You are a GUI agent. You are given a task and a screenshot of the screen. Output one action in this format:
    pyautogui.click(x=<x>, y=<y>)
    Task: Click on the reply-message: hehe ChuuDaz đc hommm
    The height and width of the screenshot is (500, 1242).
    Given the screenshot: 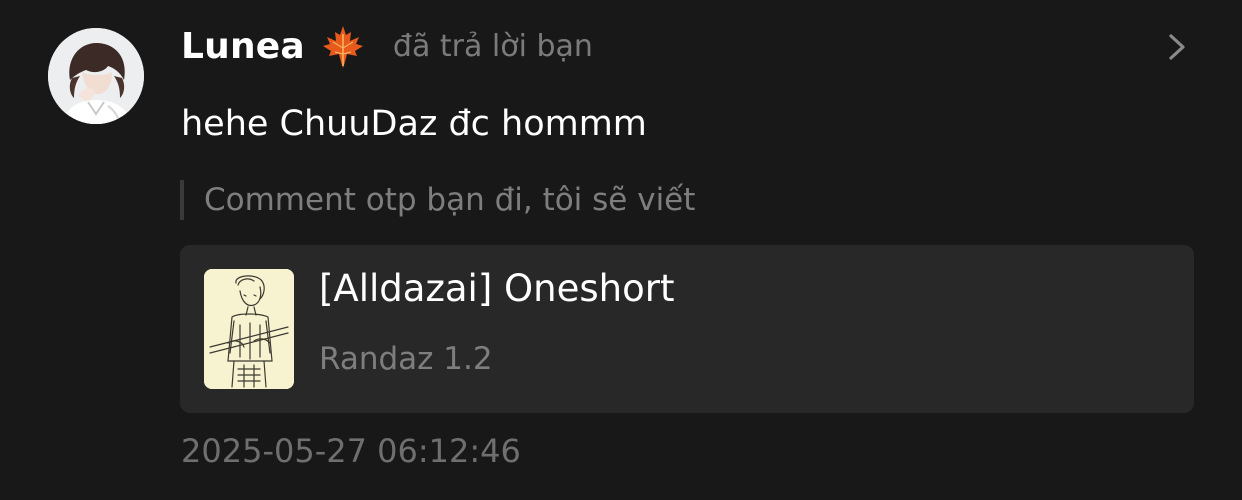 What is the action you would take?
    pyautogui.click(x=414, y=124)
    